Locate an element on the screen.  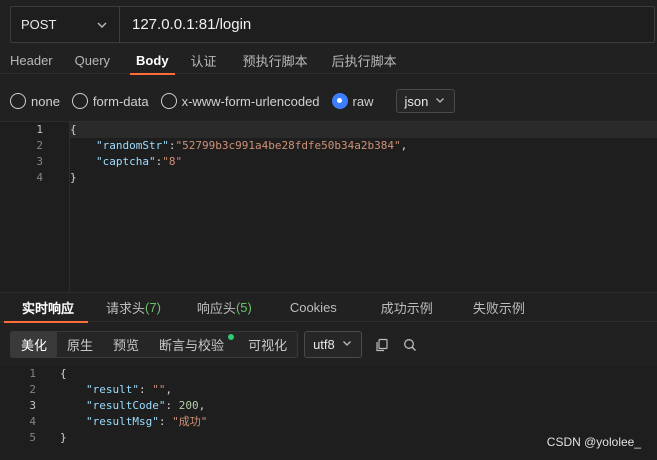
response-tabs: 实时响应 请求头 (7) 响应头 (5) Cookies 成功示例 失败示例 is located at coordinates (328, 307).